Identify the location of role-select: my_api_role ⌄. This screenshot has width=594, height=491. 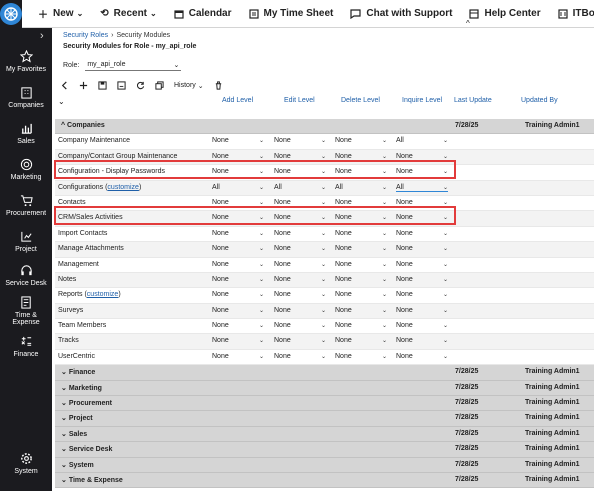
(133, 65).